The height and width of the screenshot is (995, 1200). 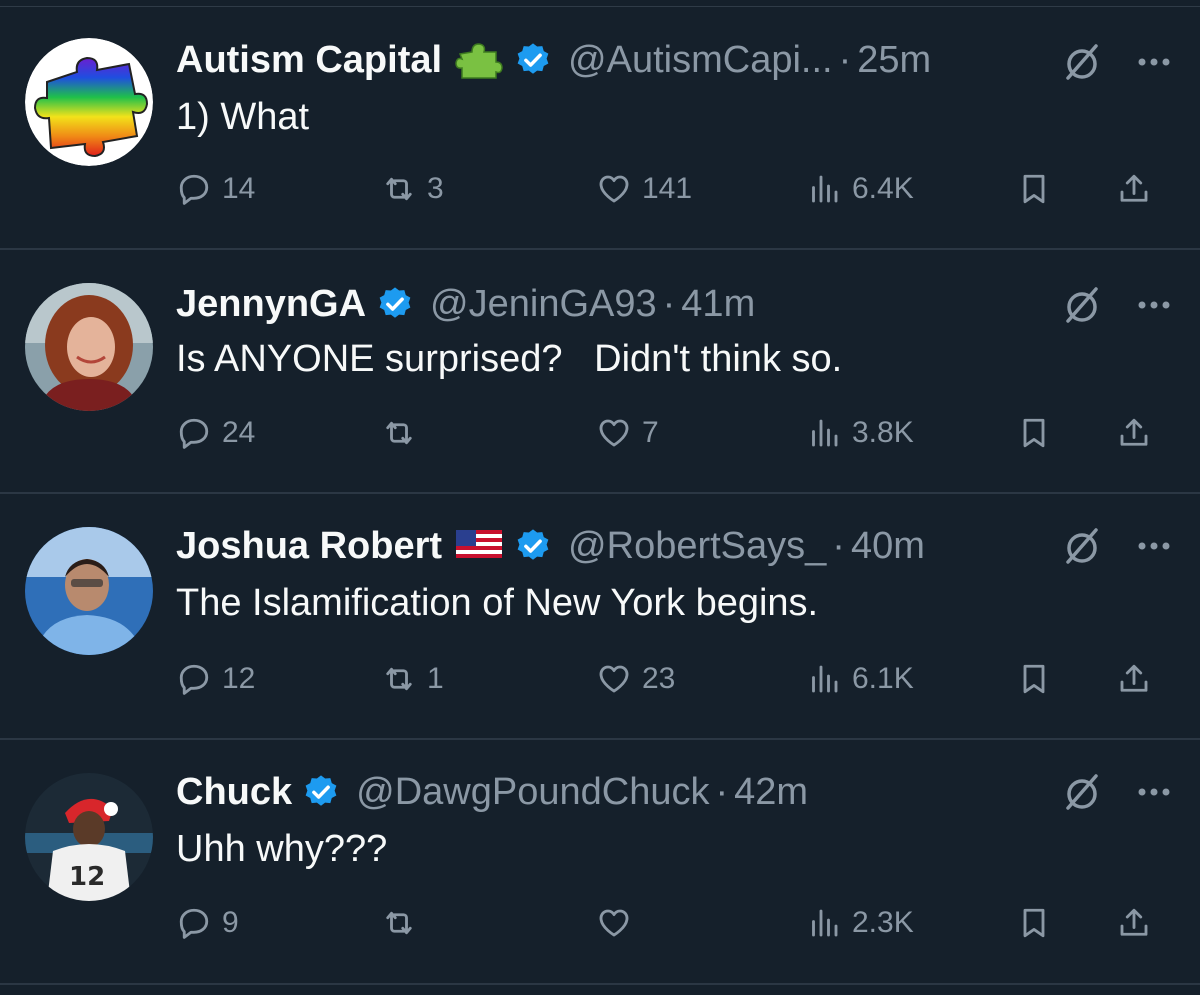 I want to click on views-button: 2.3K, so click(x=860, y=923).